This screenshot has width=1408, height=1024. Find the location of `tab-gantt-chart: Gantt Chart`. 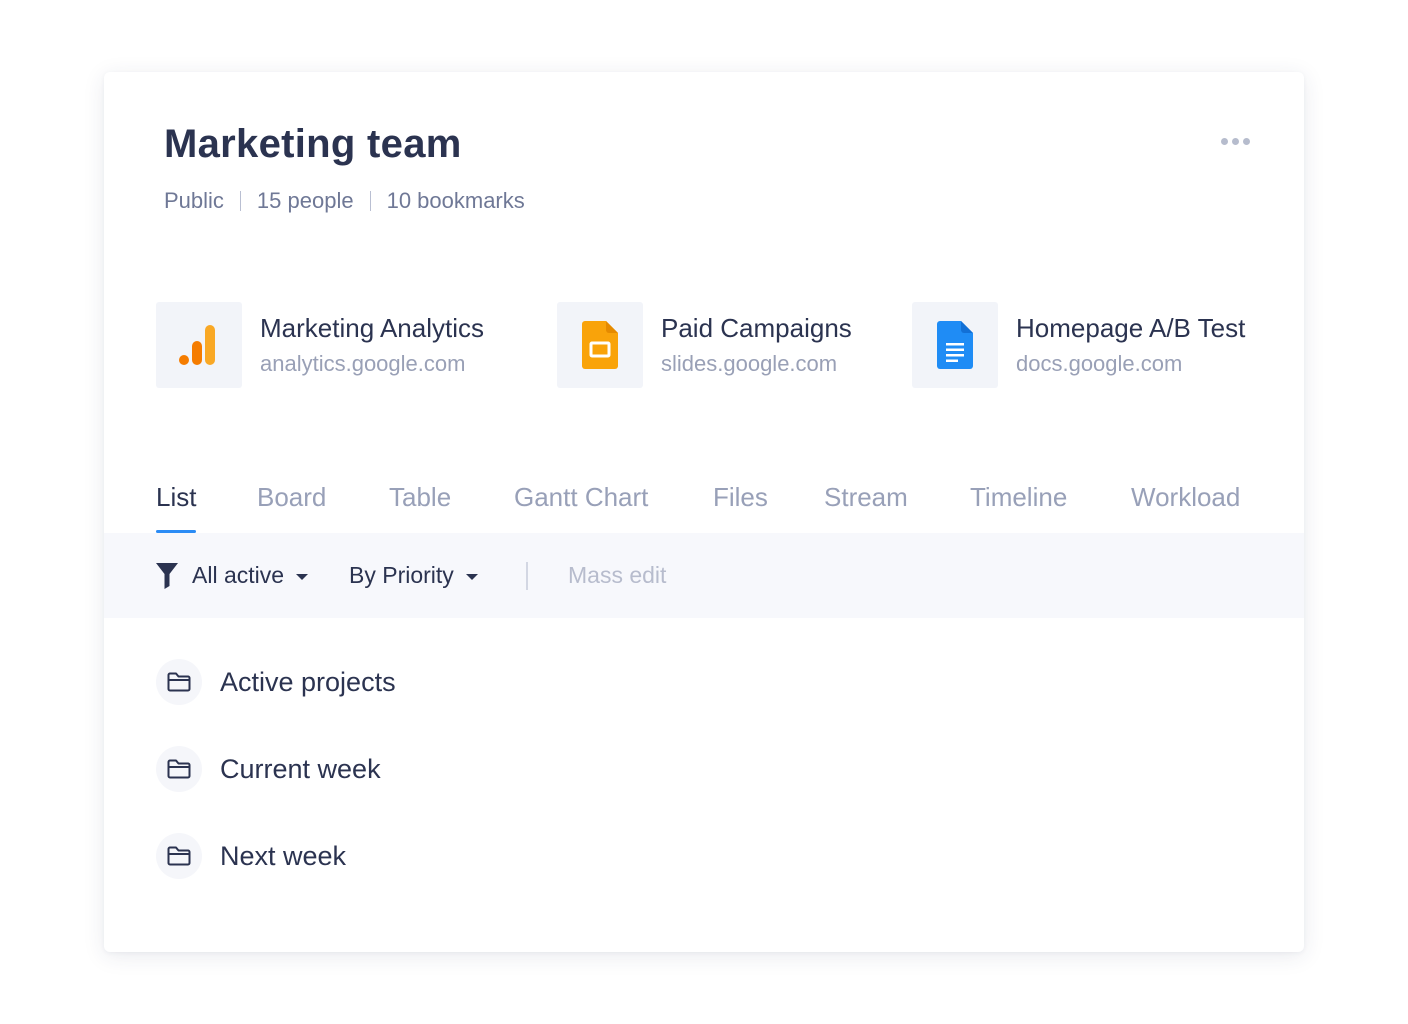

tab-gantt-chart: Gantt Chart is located at coordinates (581, 507).